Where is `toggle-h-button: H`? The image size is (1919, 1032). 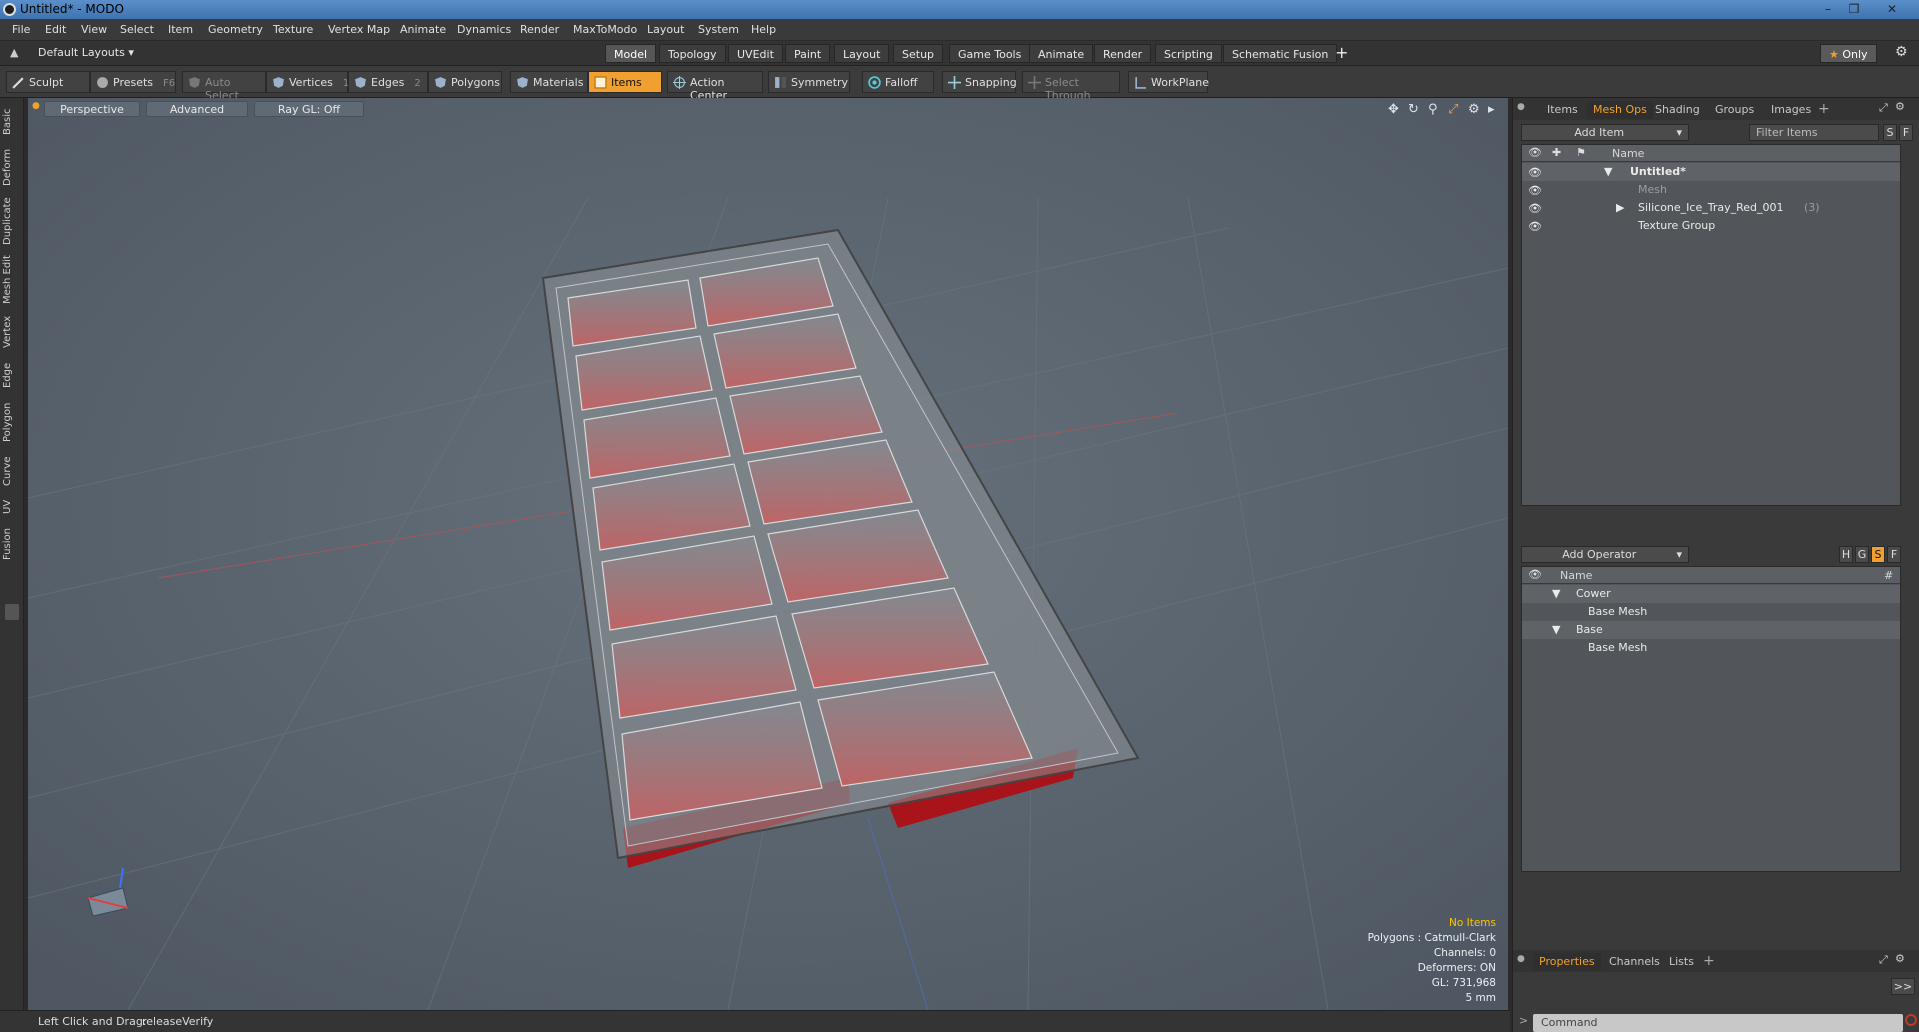 toggle-h-button: H is located at coordinates (1846, 554).